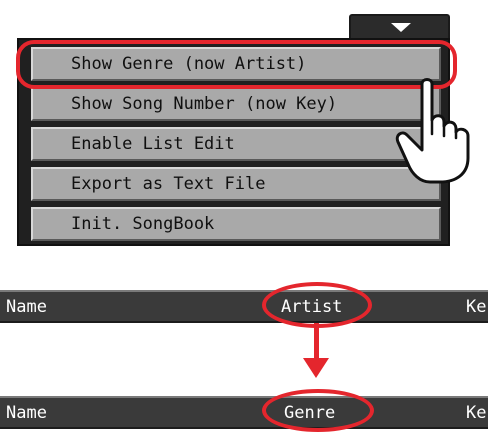 The image size is (488, 432). I want to click on menu-toggle-button, so click(399, 26).